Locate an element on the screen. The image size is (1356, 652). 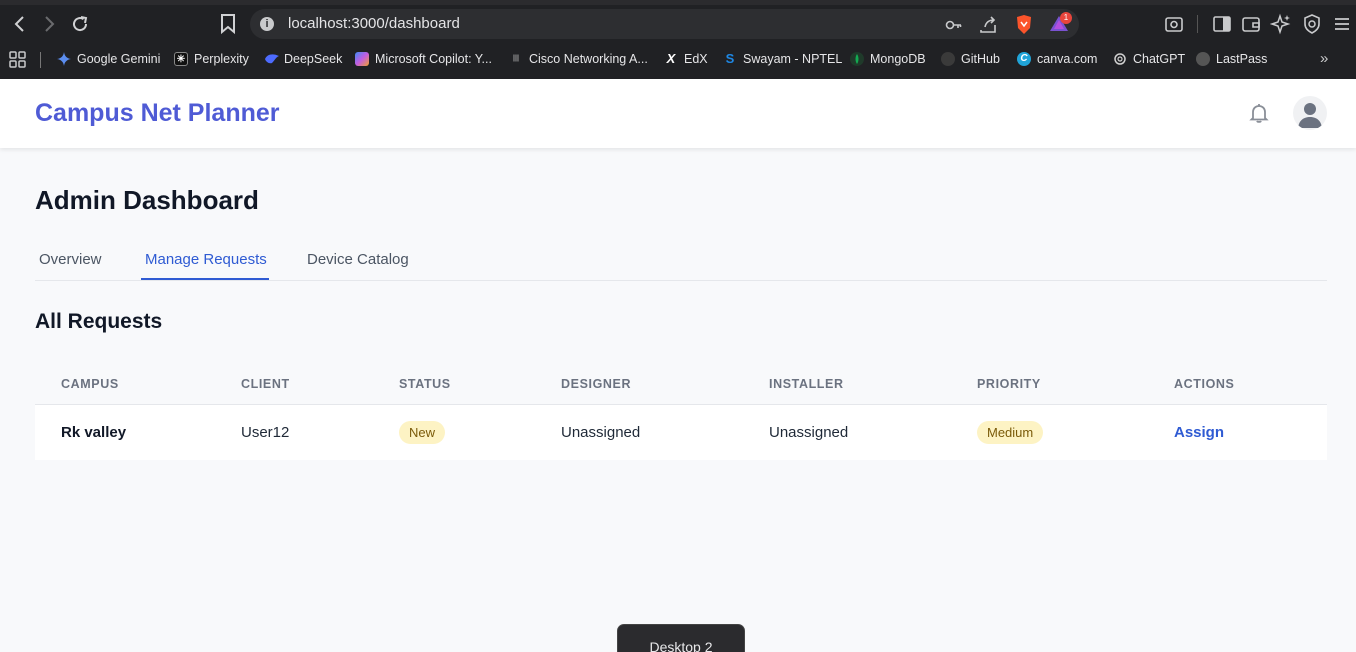
page-title: Admin Dashboard is located at coordinates (147, 200).